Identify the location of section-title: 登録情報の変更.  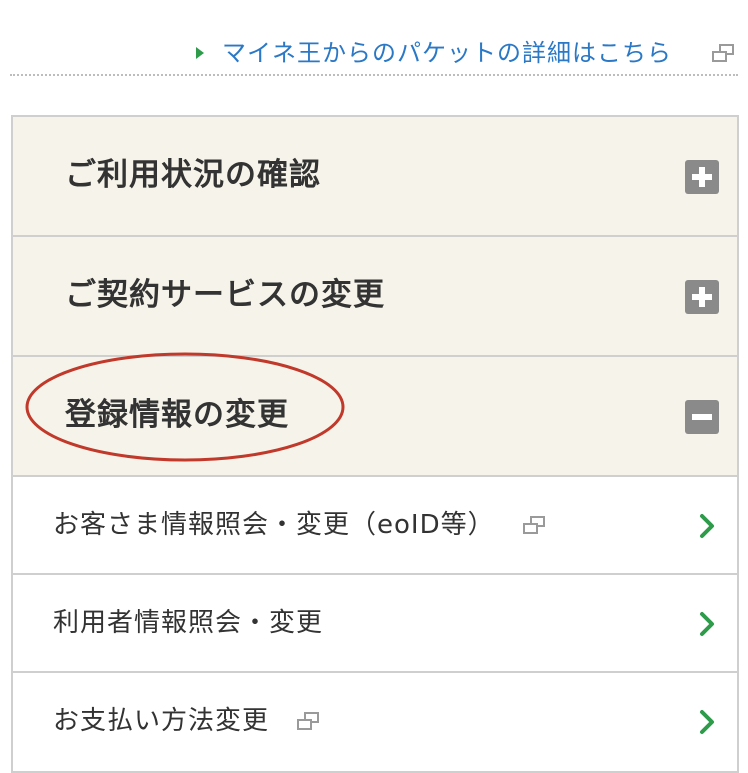
(177, 415).